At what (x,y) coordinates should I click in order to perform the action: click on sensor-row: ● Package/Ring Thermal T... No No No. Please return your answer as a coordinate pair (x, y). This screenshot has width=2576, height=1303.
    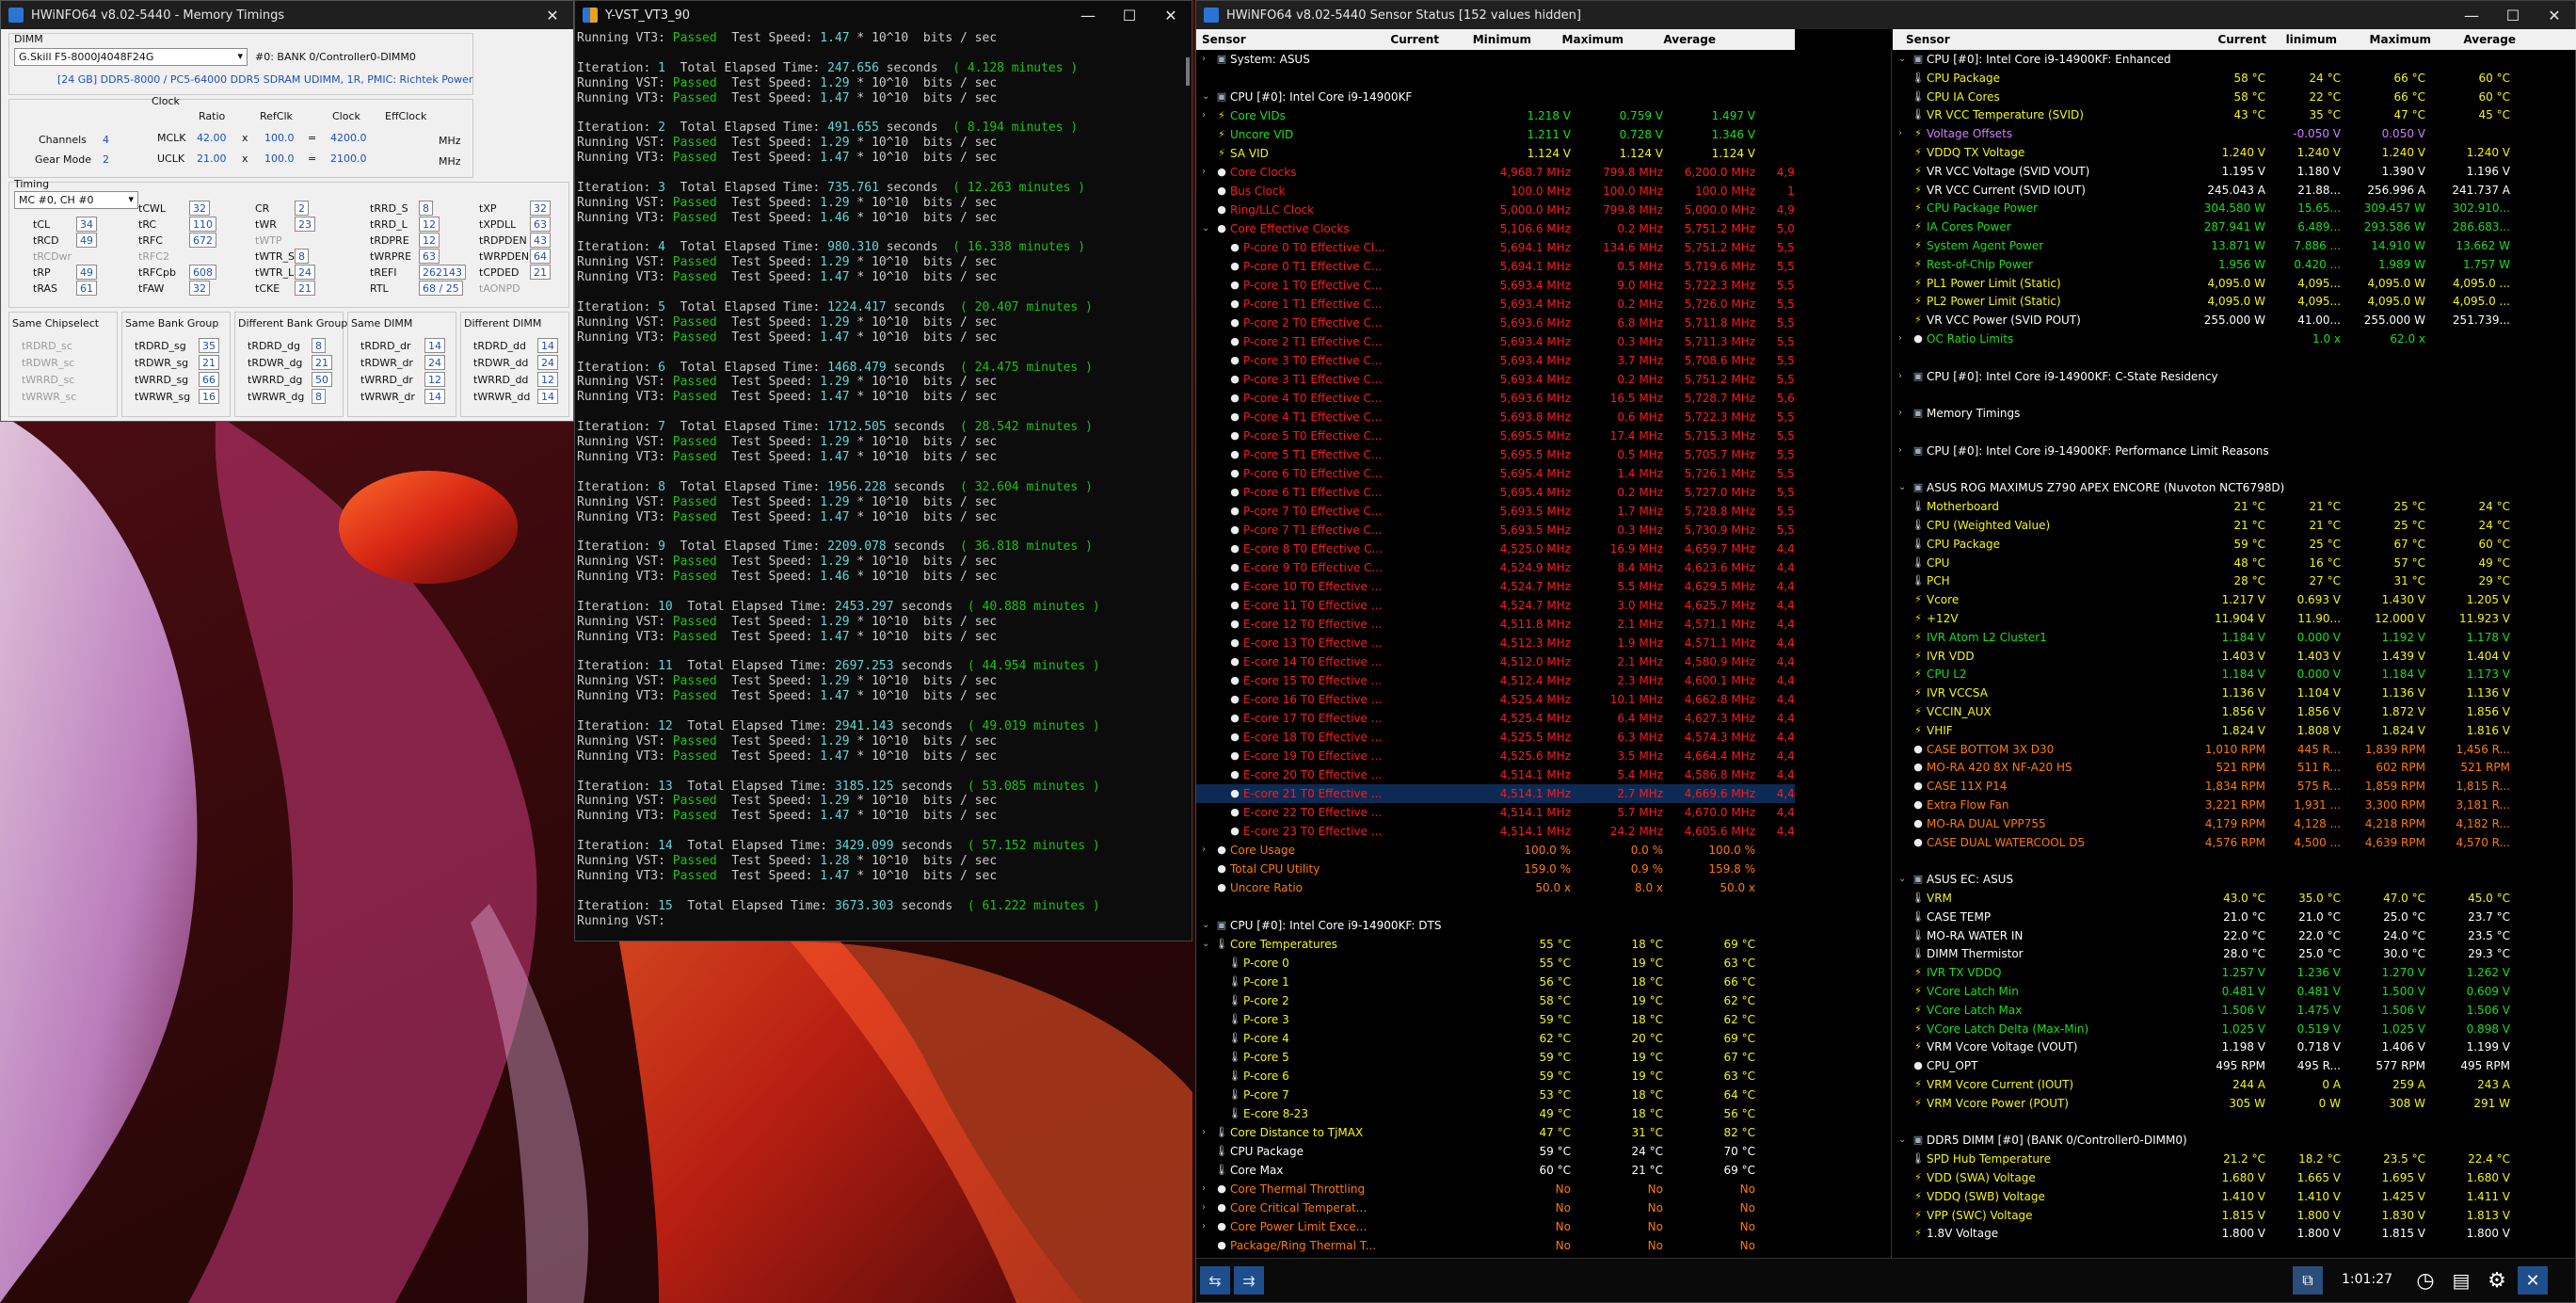
    Looking at the image, I should click on (1495, 1246).